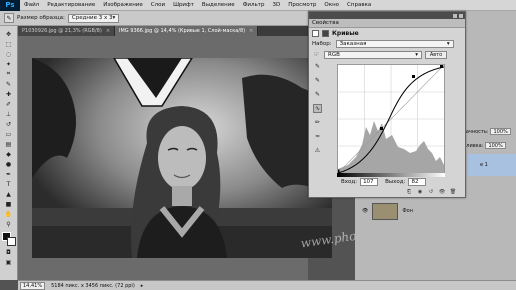 The image size is (516, 290). What do you see at coordinates (9, 194) in the screenshot?
I see `path-select-tool-icon: ▲` at bounding box center [9, 194].